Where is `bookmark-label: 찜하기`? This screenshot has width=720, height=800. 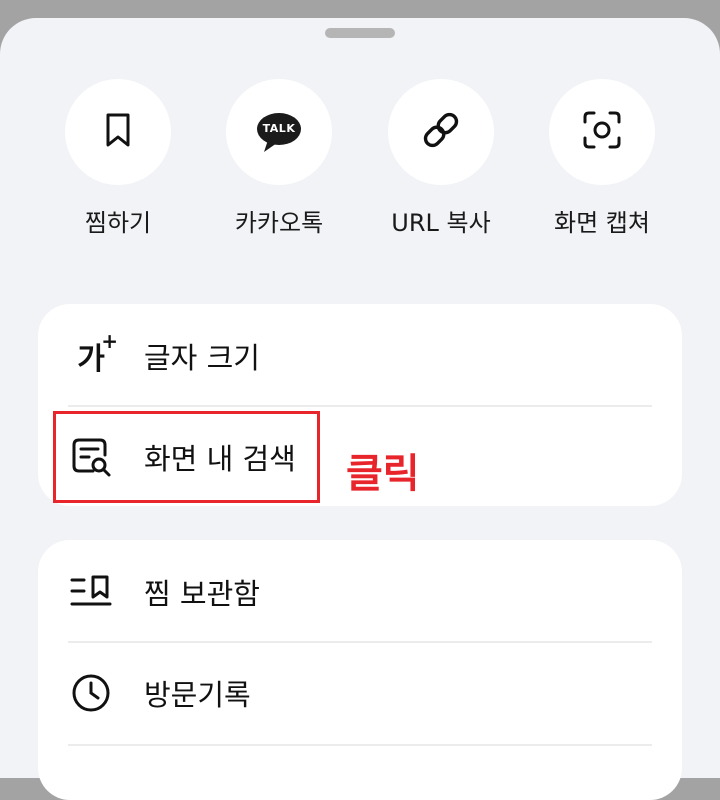 bookmark-label: 찜하기 is located at coordinates (118, 223).